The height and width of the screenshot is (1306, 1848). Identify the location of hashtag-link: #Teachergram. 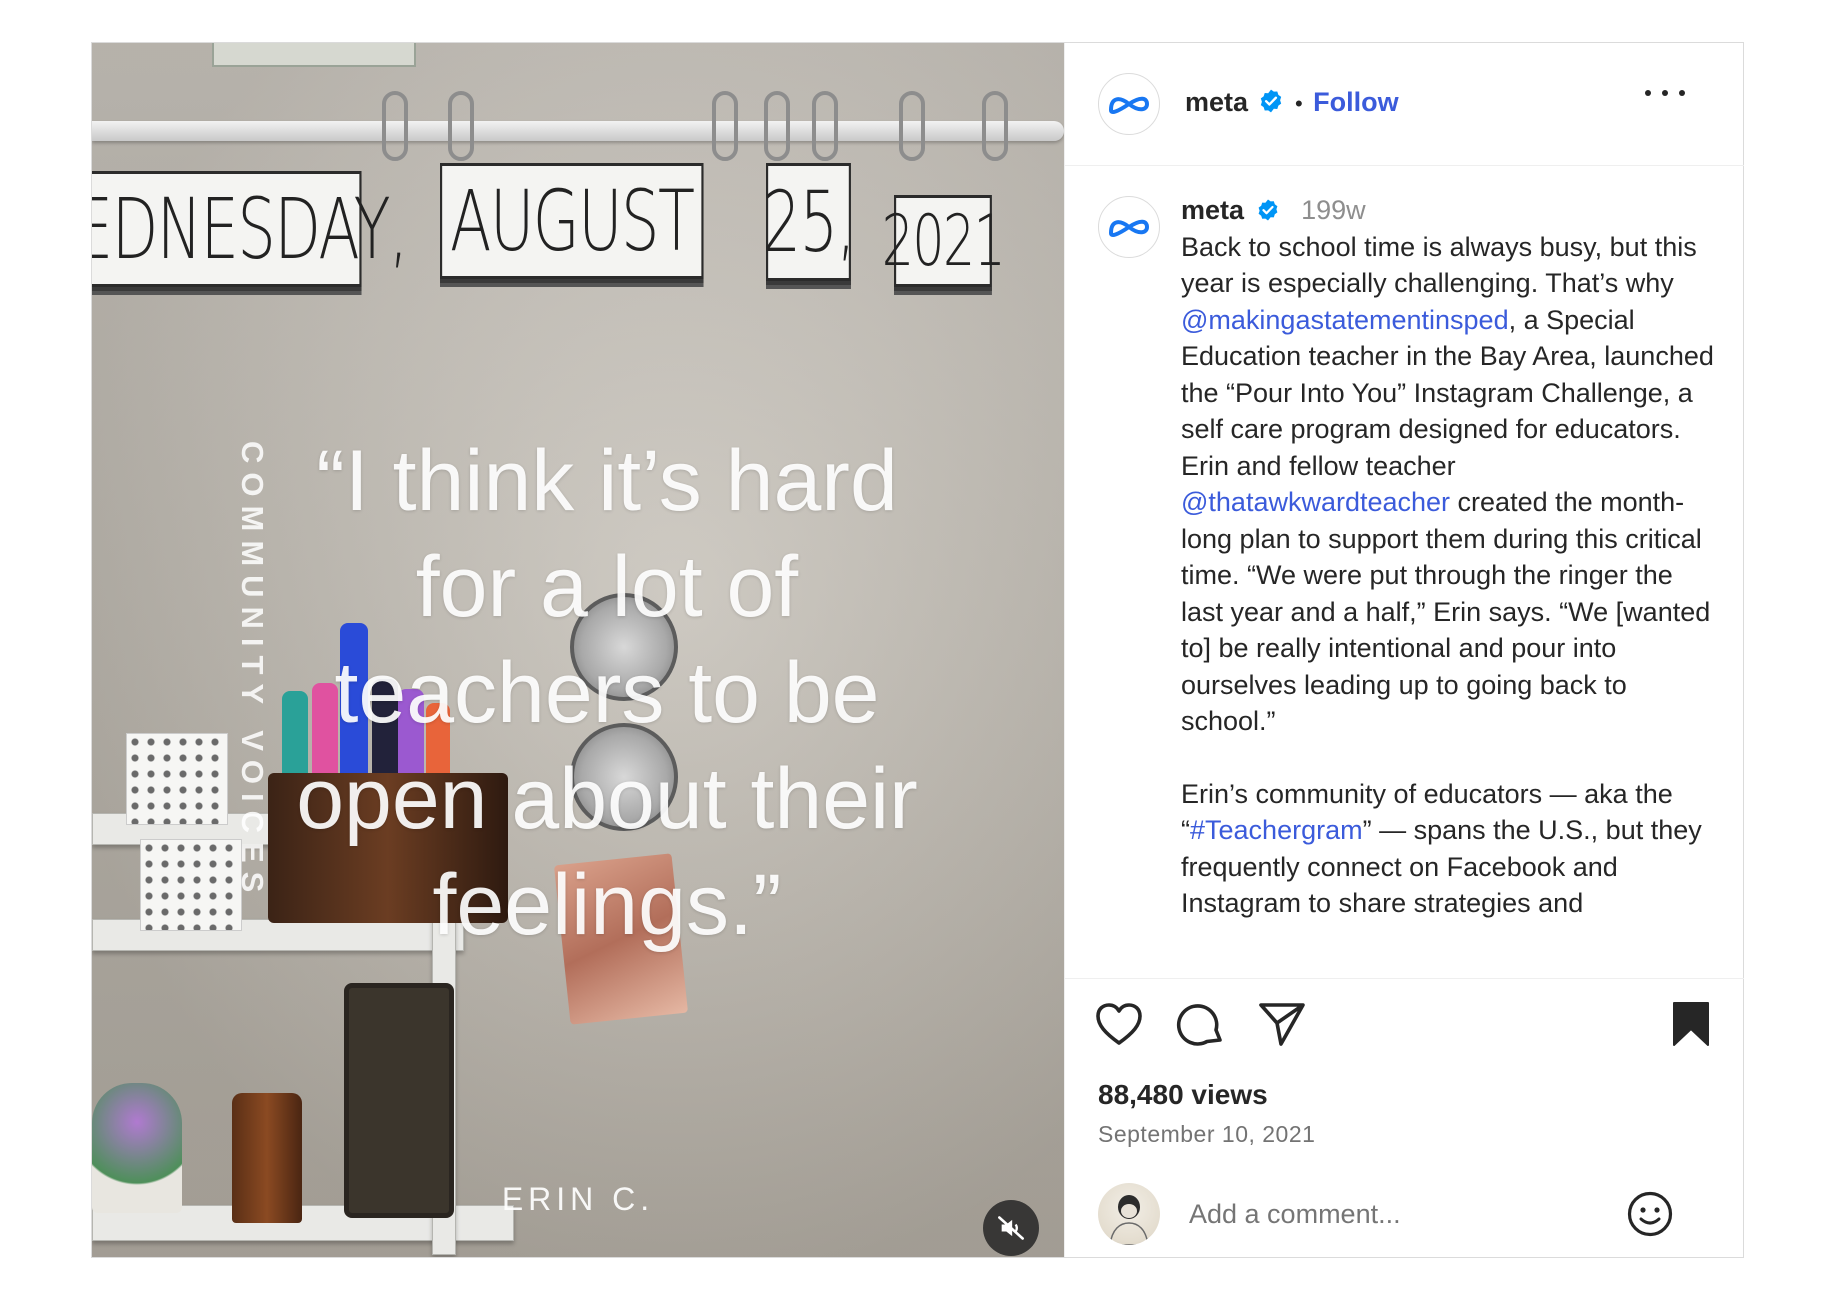
(1276, 830).